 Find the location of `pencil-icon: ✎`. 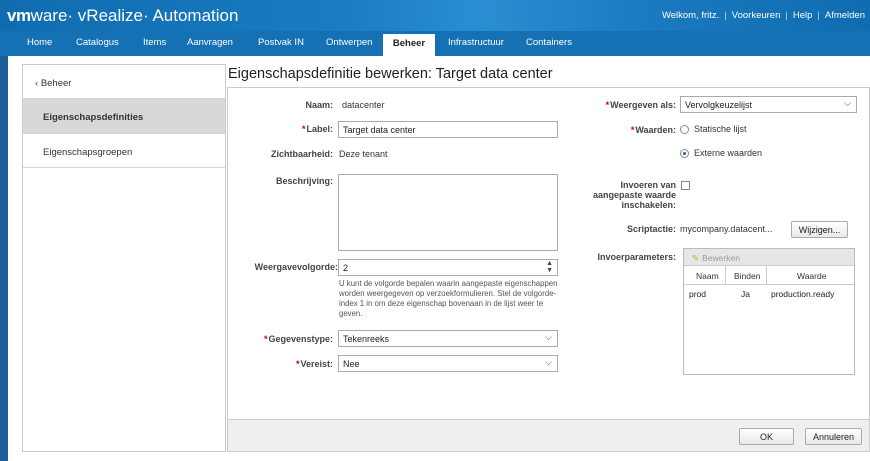

pencil-icon: ✎ is located at coordinates (696, 258).